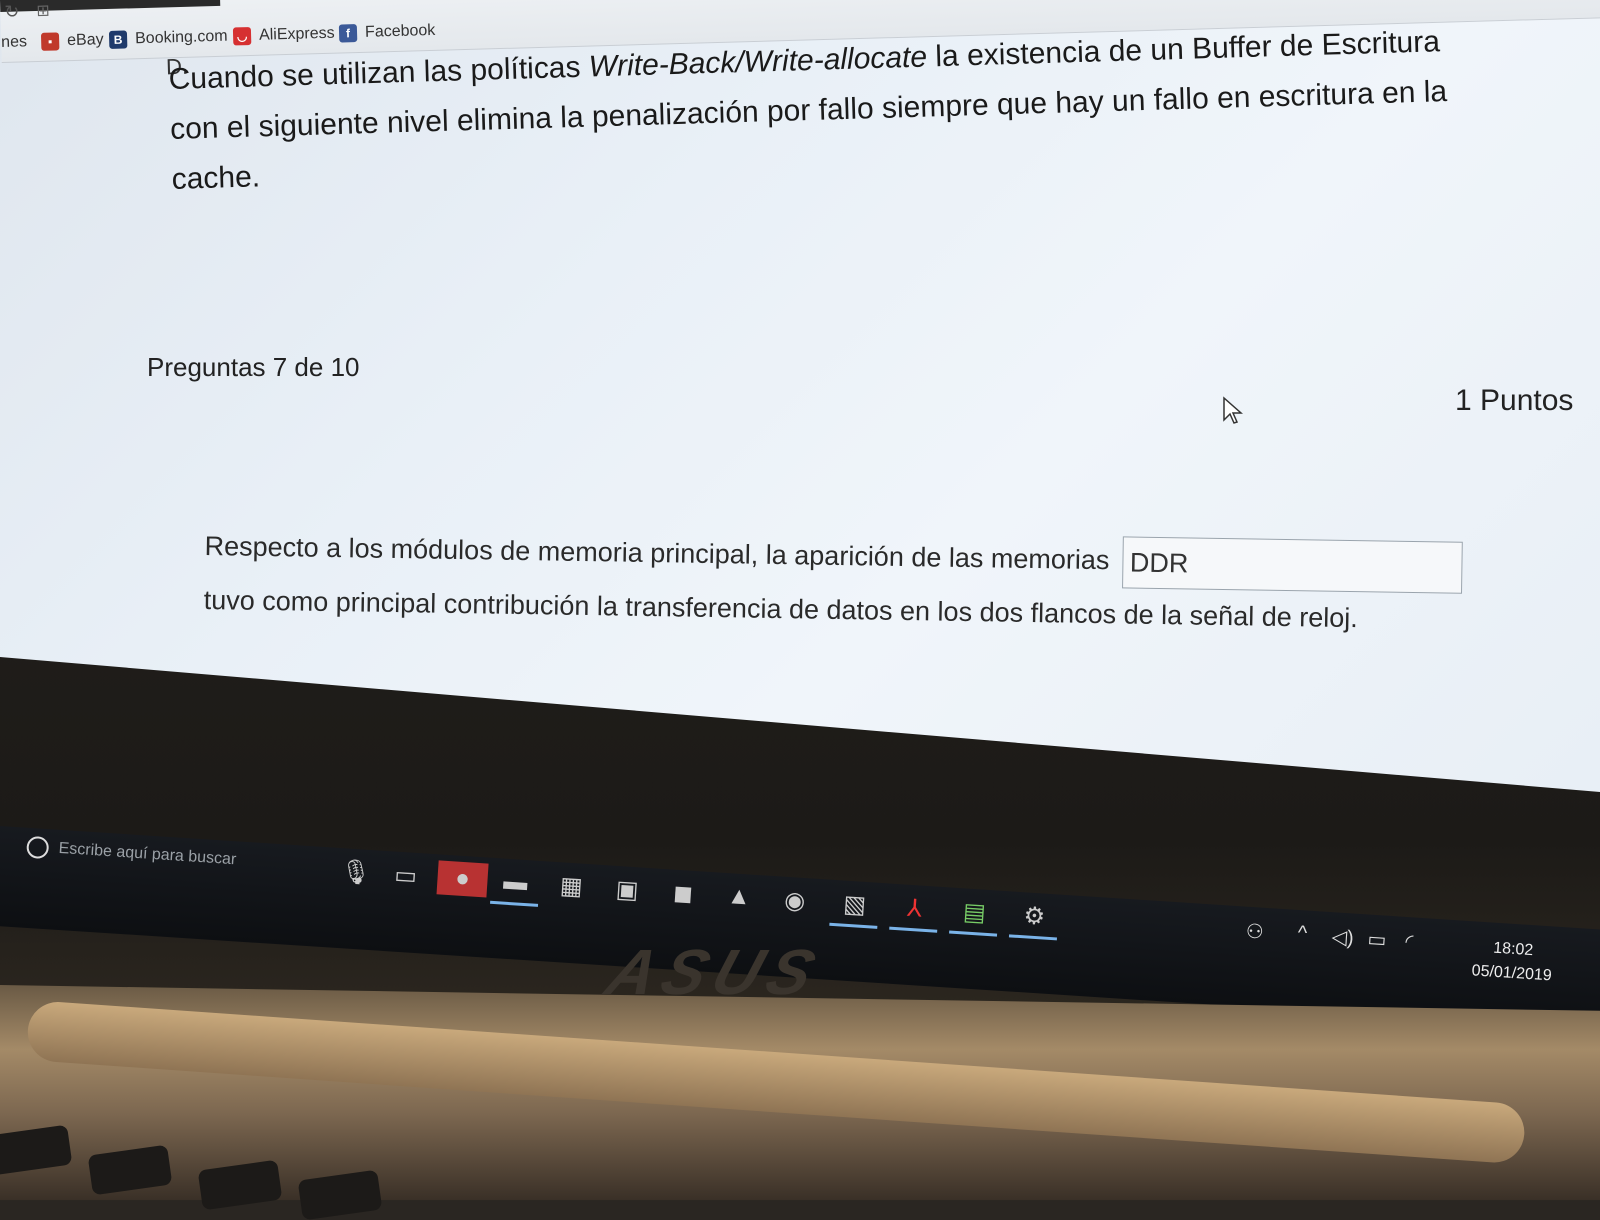 The height and width of the screenshot is (1220, 1600). I want to click on microphone-icon: 🎙, so click(356, 872).